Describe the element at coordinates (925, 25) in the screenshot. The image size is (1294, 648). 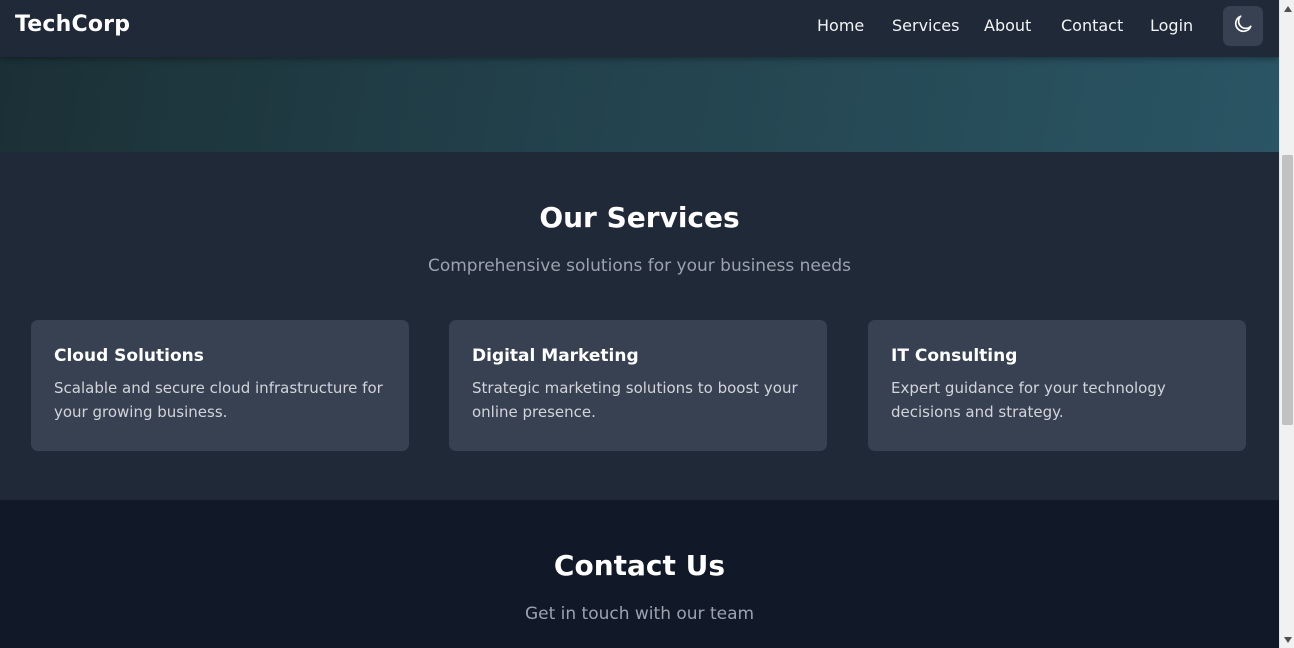
I see `nav-link-services: Services` at that location.